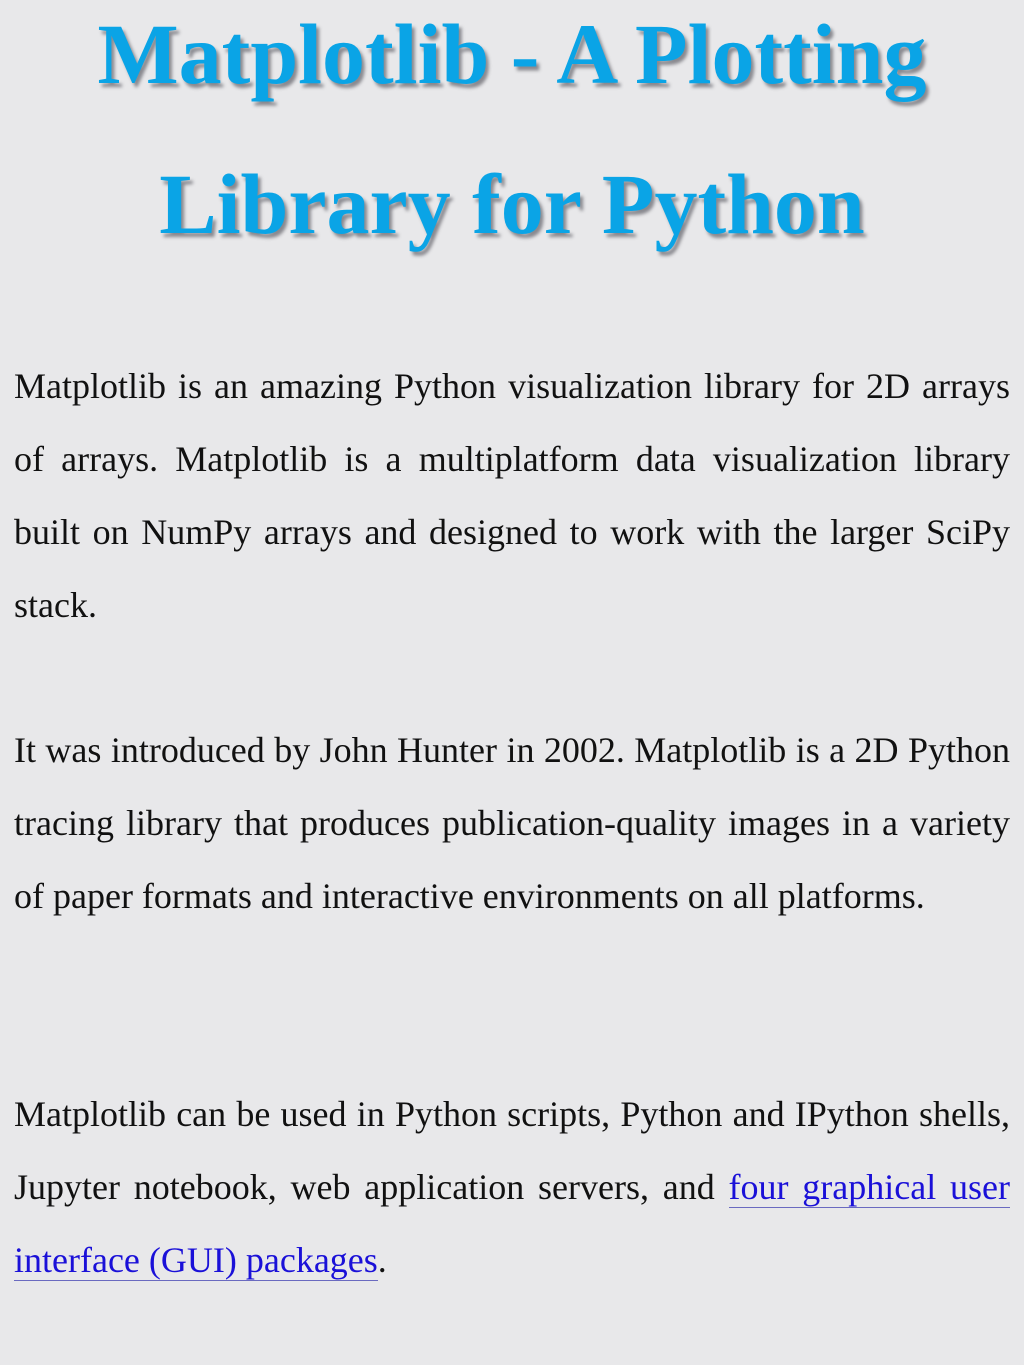  Describe the element at coordinates (382, 1260) in the screenshot. I see `usage-text-end: .` at that location.